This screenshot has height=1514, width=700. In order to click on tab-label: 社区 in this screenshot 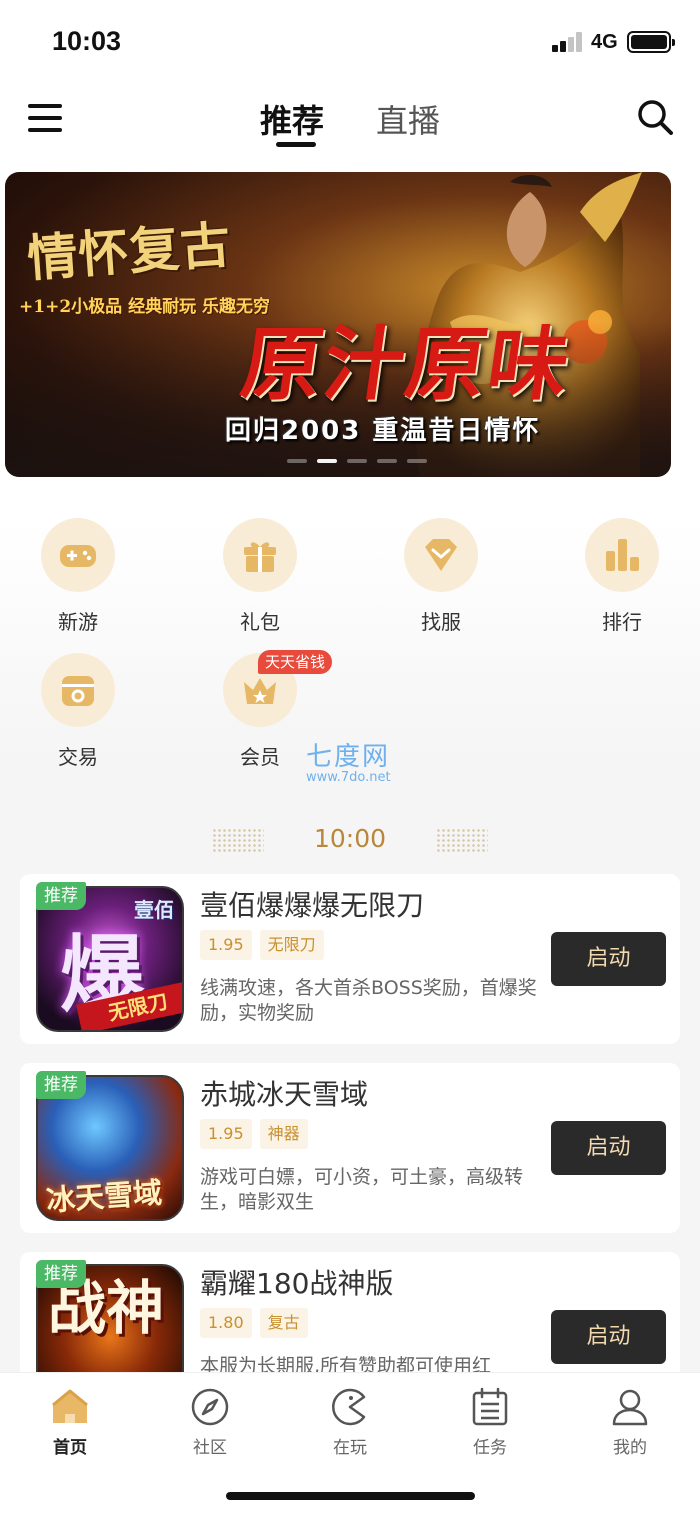, I will do `click(210, 1448)`.